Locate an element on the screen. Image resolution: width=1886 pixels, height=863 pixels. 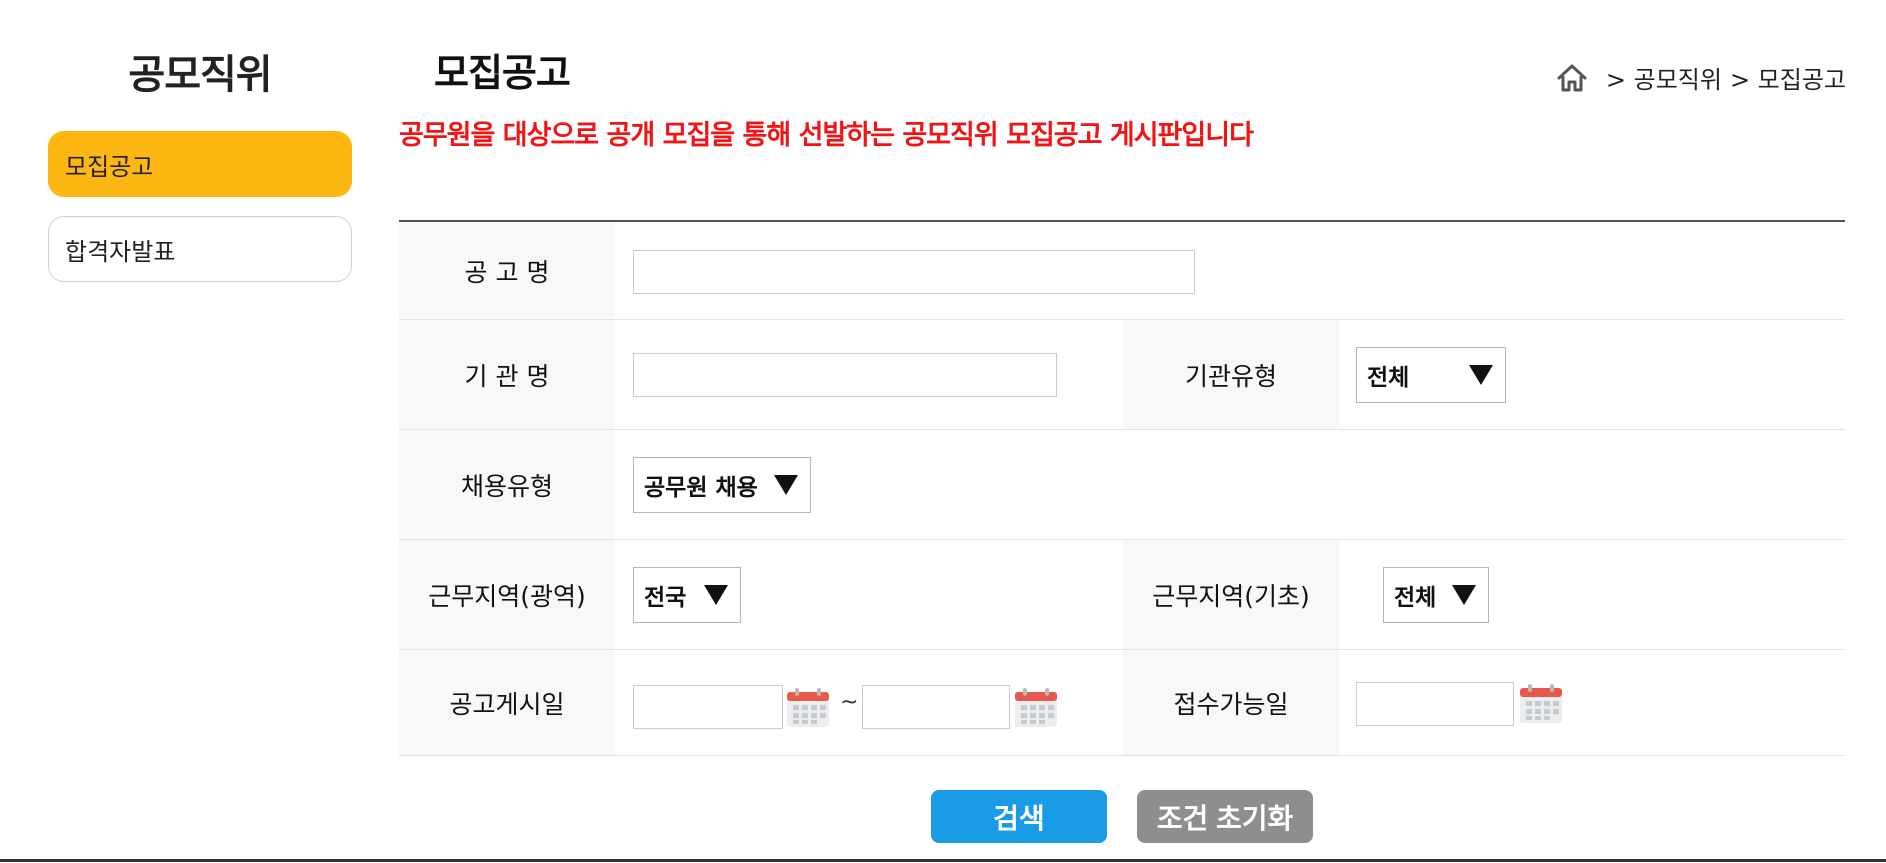
notice-name-label: 공 고 명 is located at coordinates (507, 270).